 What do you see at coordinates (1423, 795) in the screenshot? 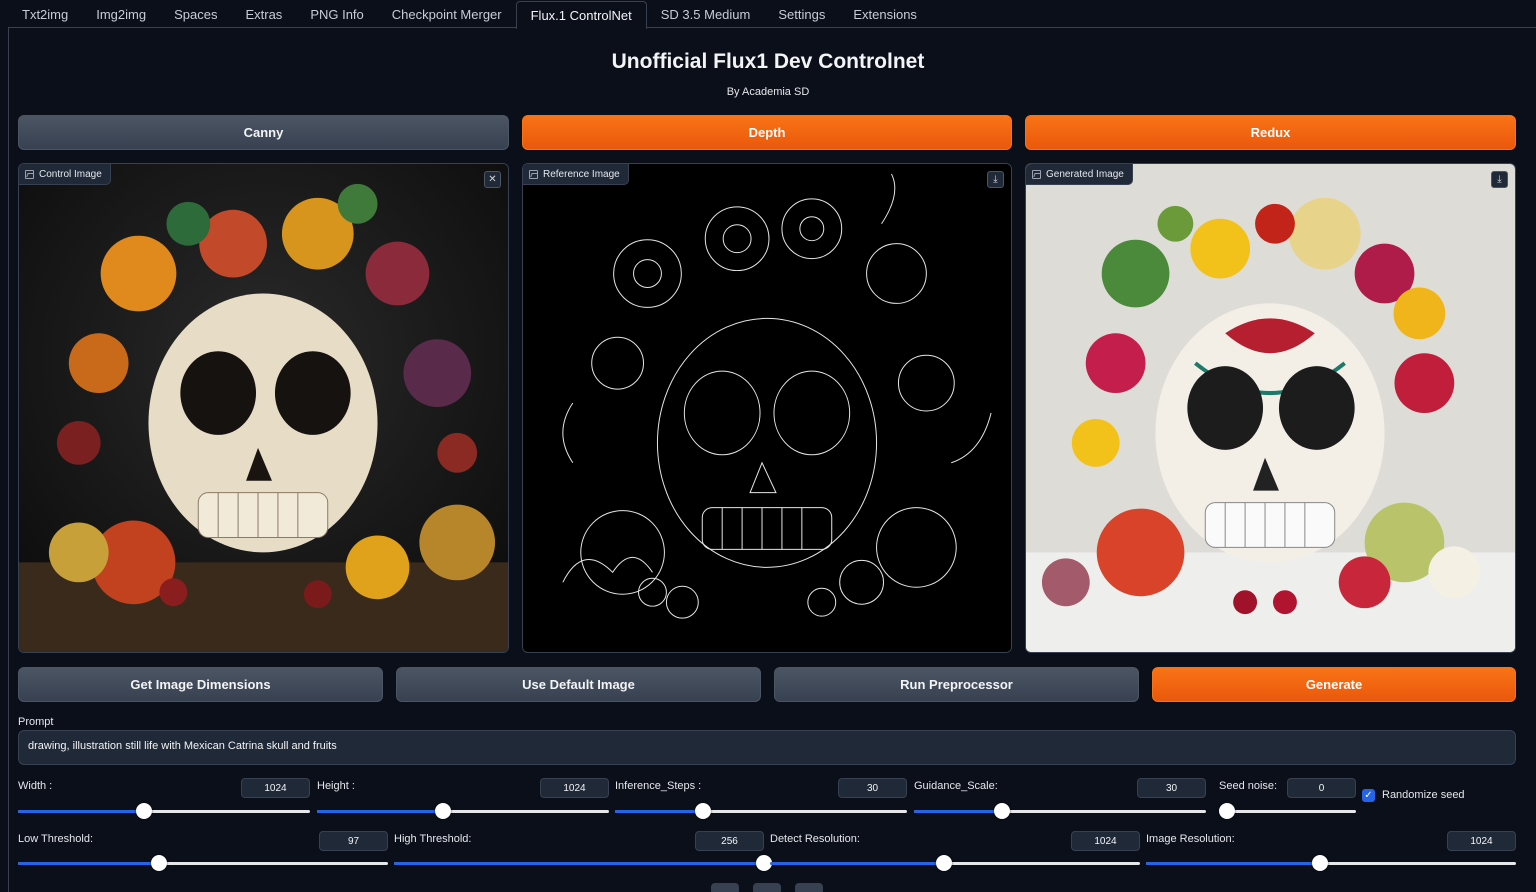
I see `randomize-seed-label: Randomize seed` at bounding box center [1423, 795].